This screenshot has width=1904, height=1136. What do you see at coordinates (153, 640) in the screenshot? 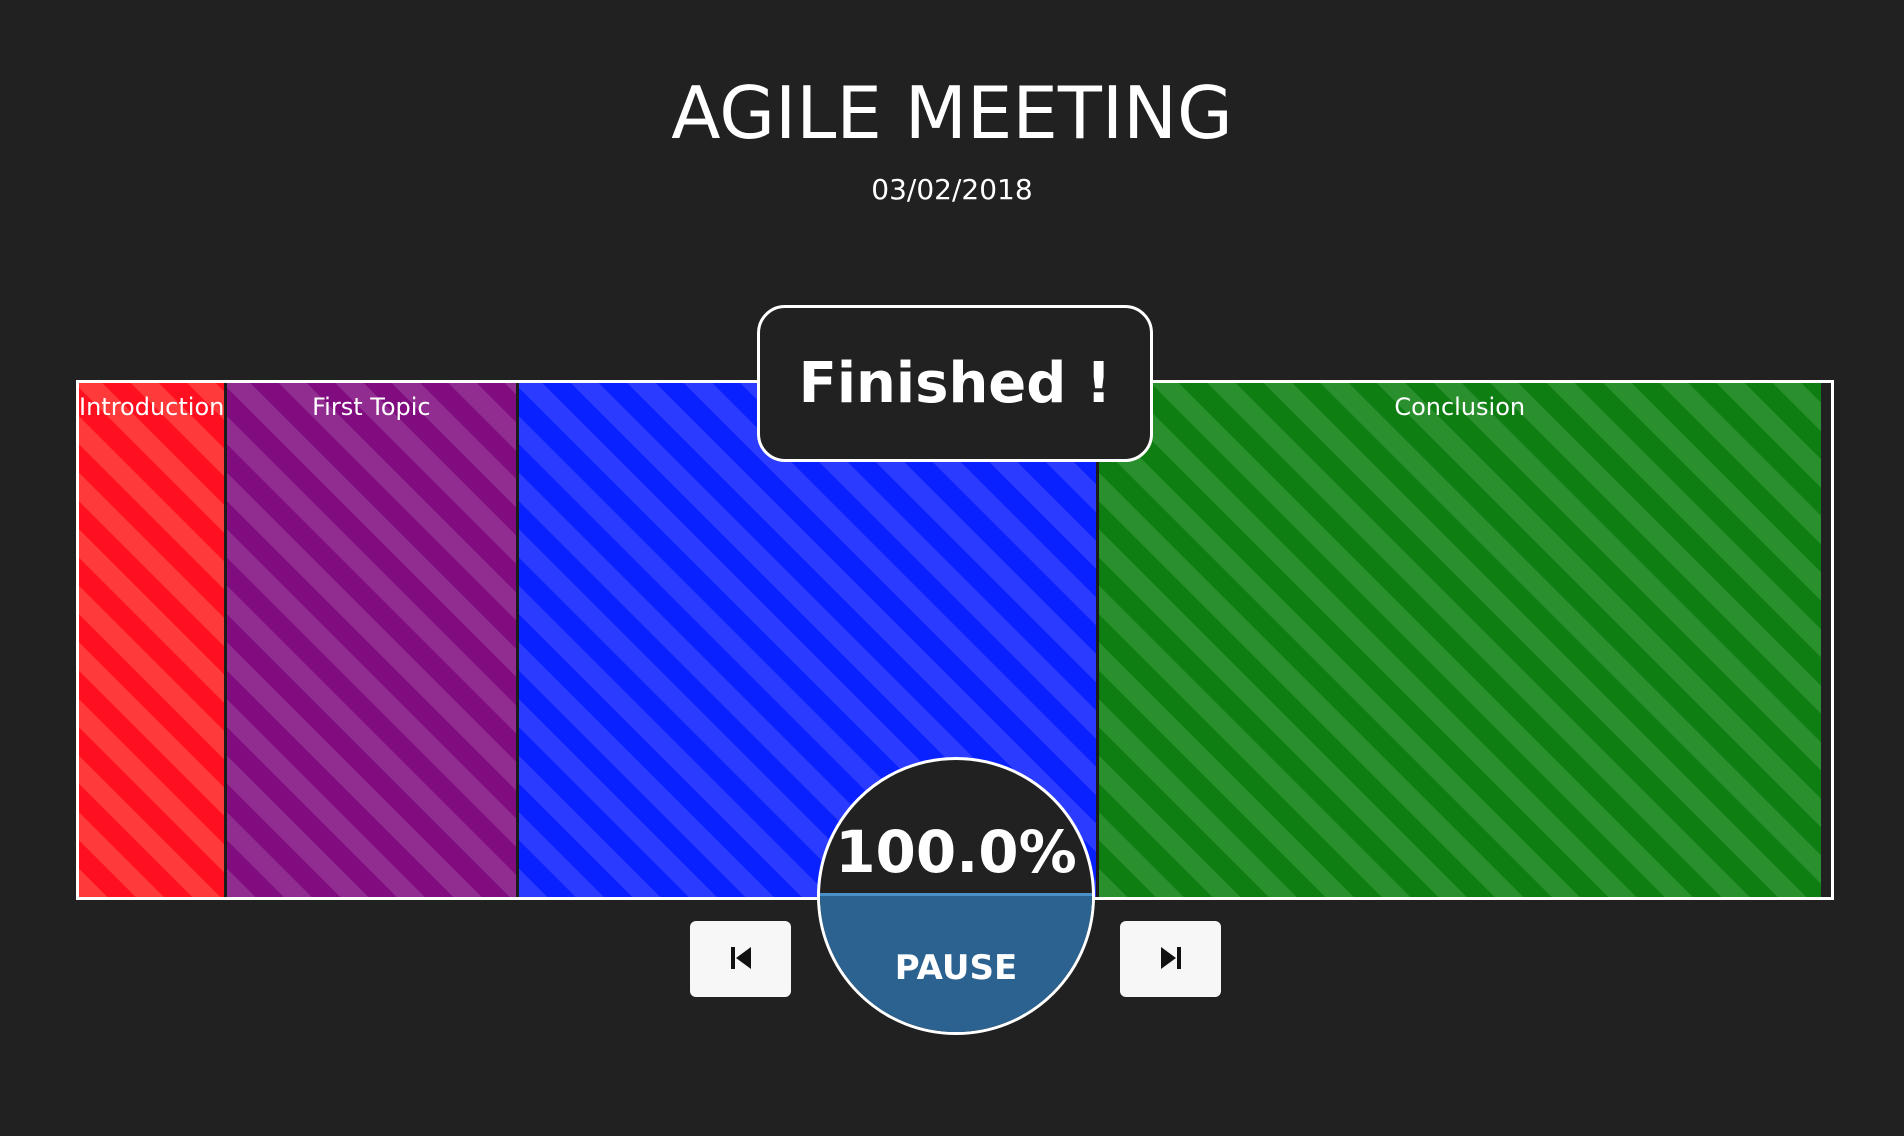
I see `timeline-segment: Introduction` at bounding box center [153, 640].